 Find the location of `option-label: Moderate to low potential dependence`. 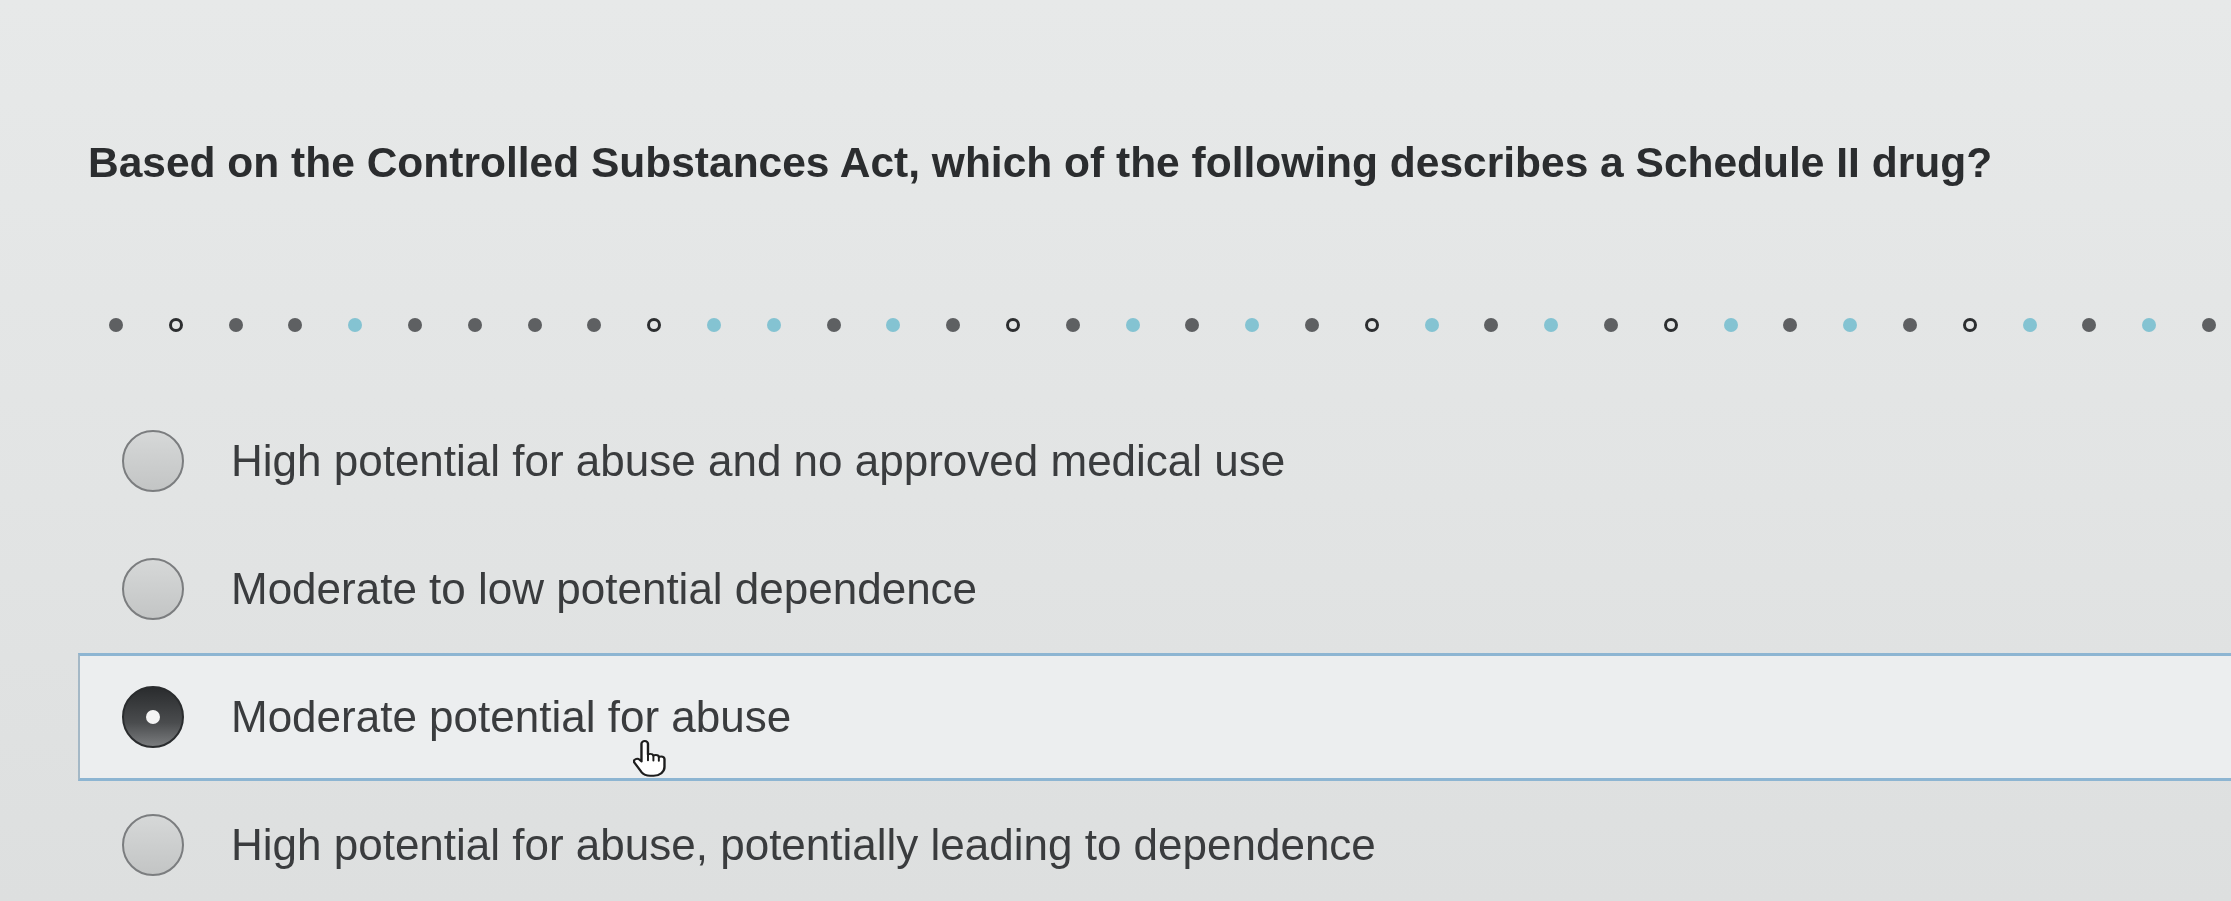

option-label: Moderate to low potential dependence is located at coordinates (604, 589).